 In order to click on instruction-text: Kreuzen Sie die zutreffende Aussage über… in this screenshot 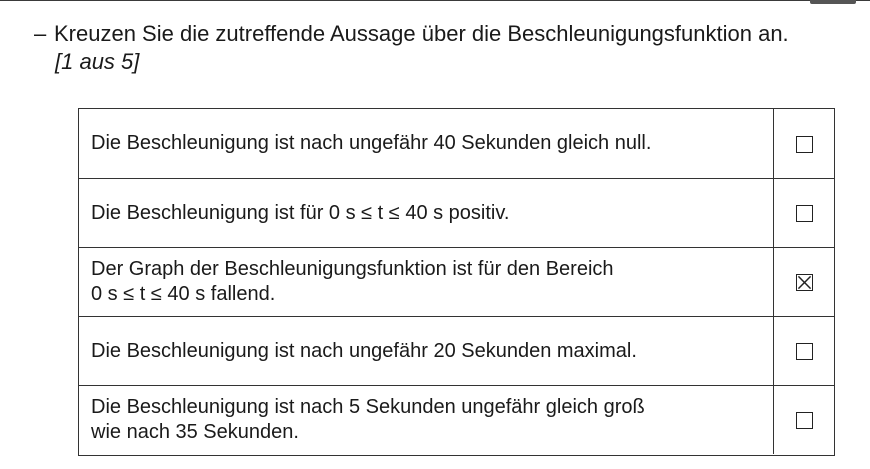, I will do `click(421, 33)`.